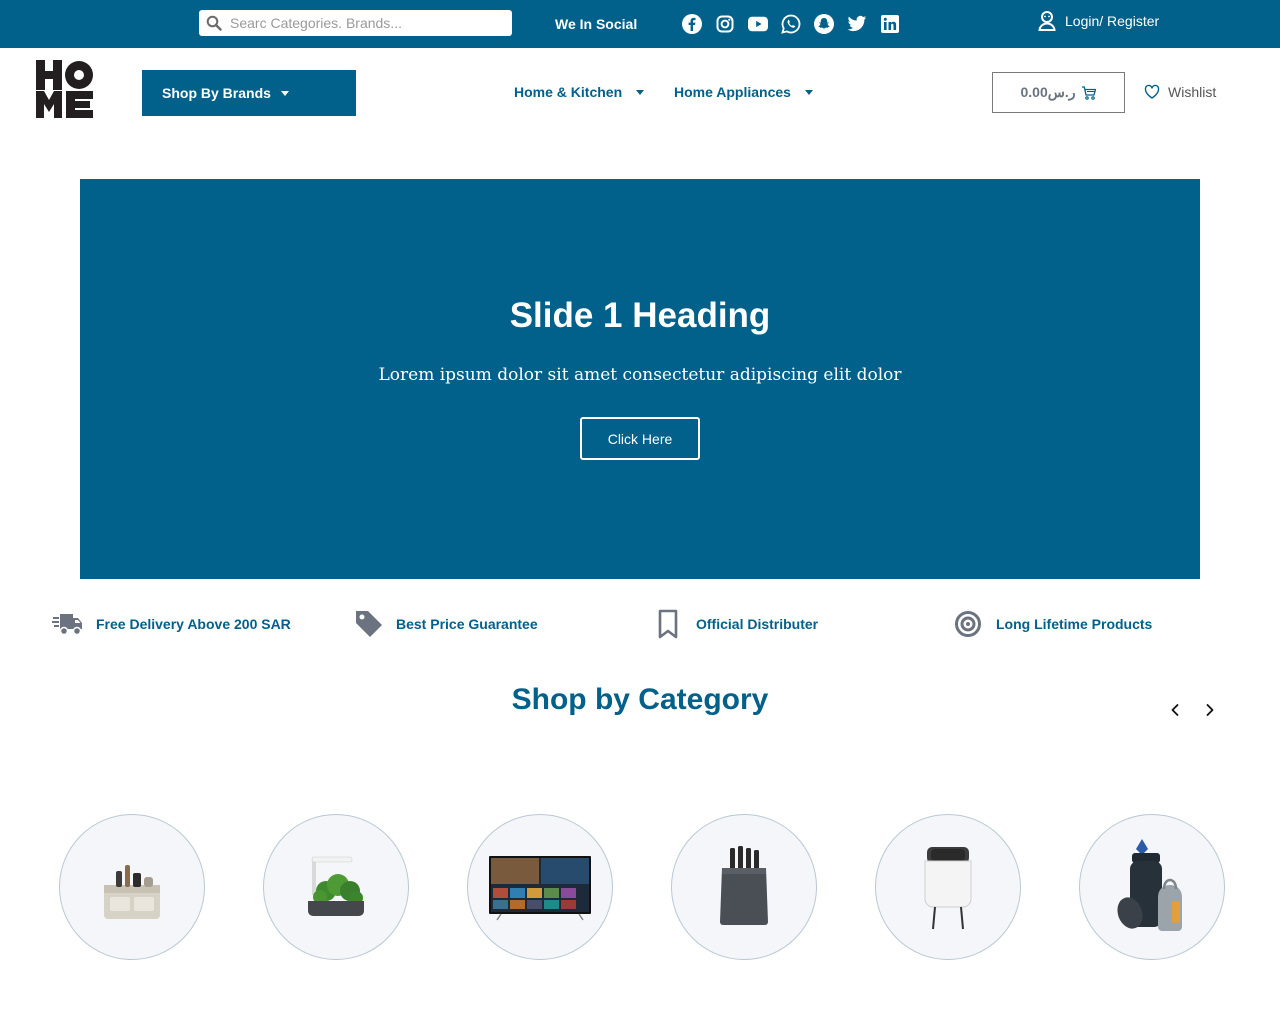  What do you see at coordinates (1192, 92) in the screenshot?
I see `wishlist-label: Wishlist` at bounding box center [1192, 92].